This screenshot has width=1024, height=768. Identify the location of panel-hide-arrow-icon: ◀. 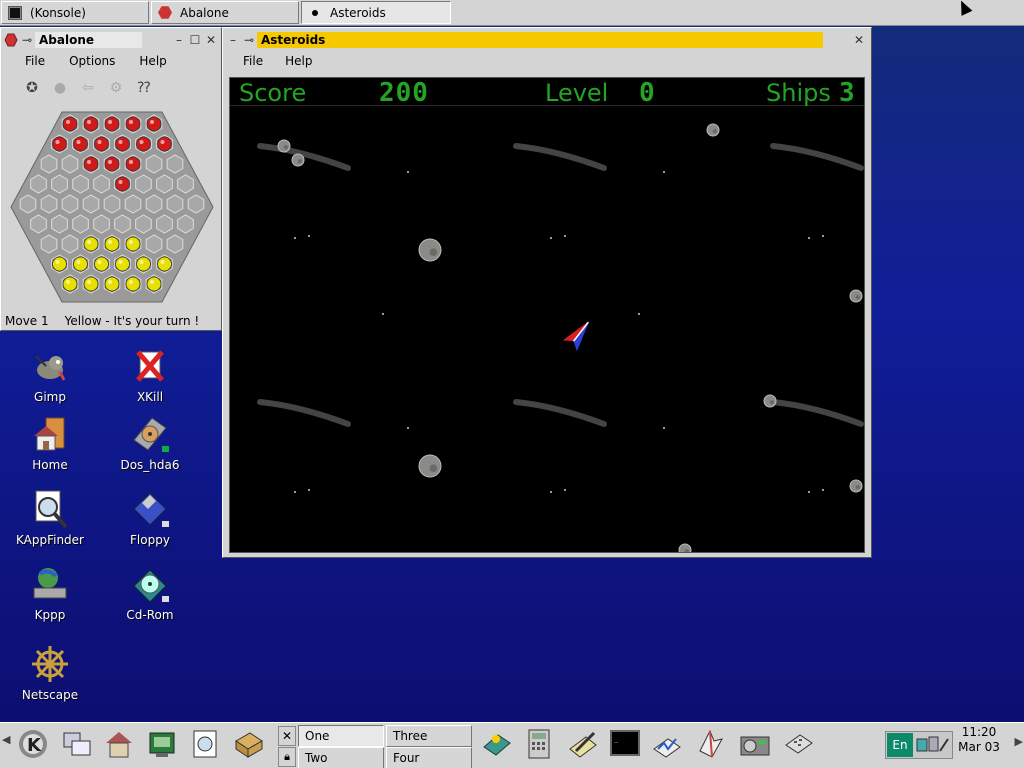
(6, 739).